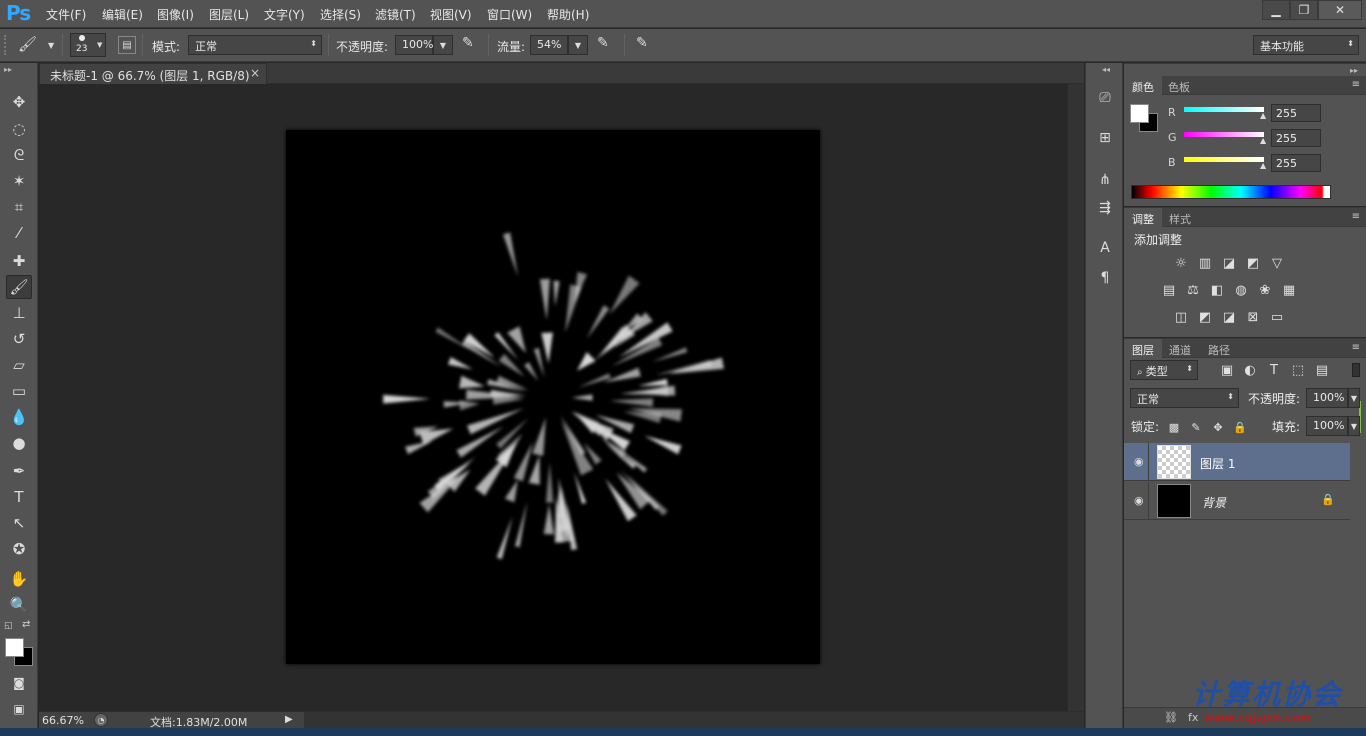 The image size is (1366, 736). What do you see at coordinates (127, 45) in the screenshot?
I see `brush-panel-toggle-icon: ▤` at bounding box center [127, 45].